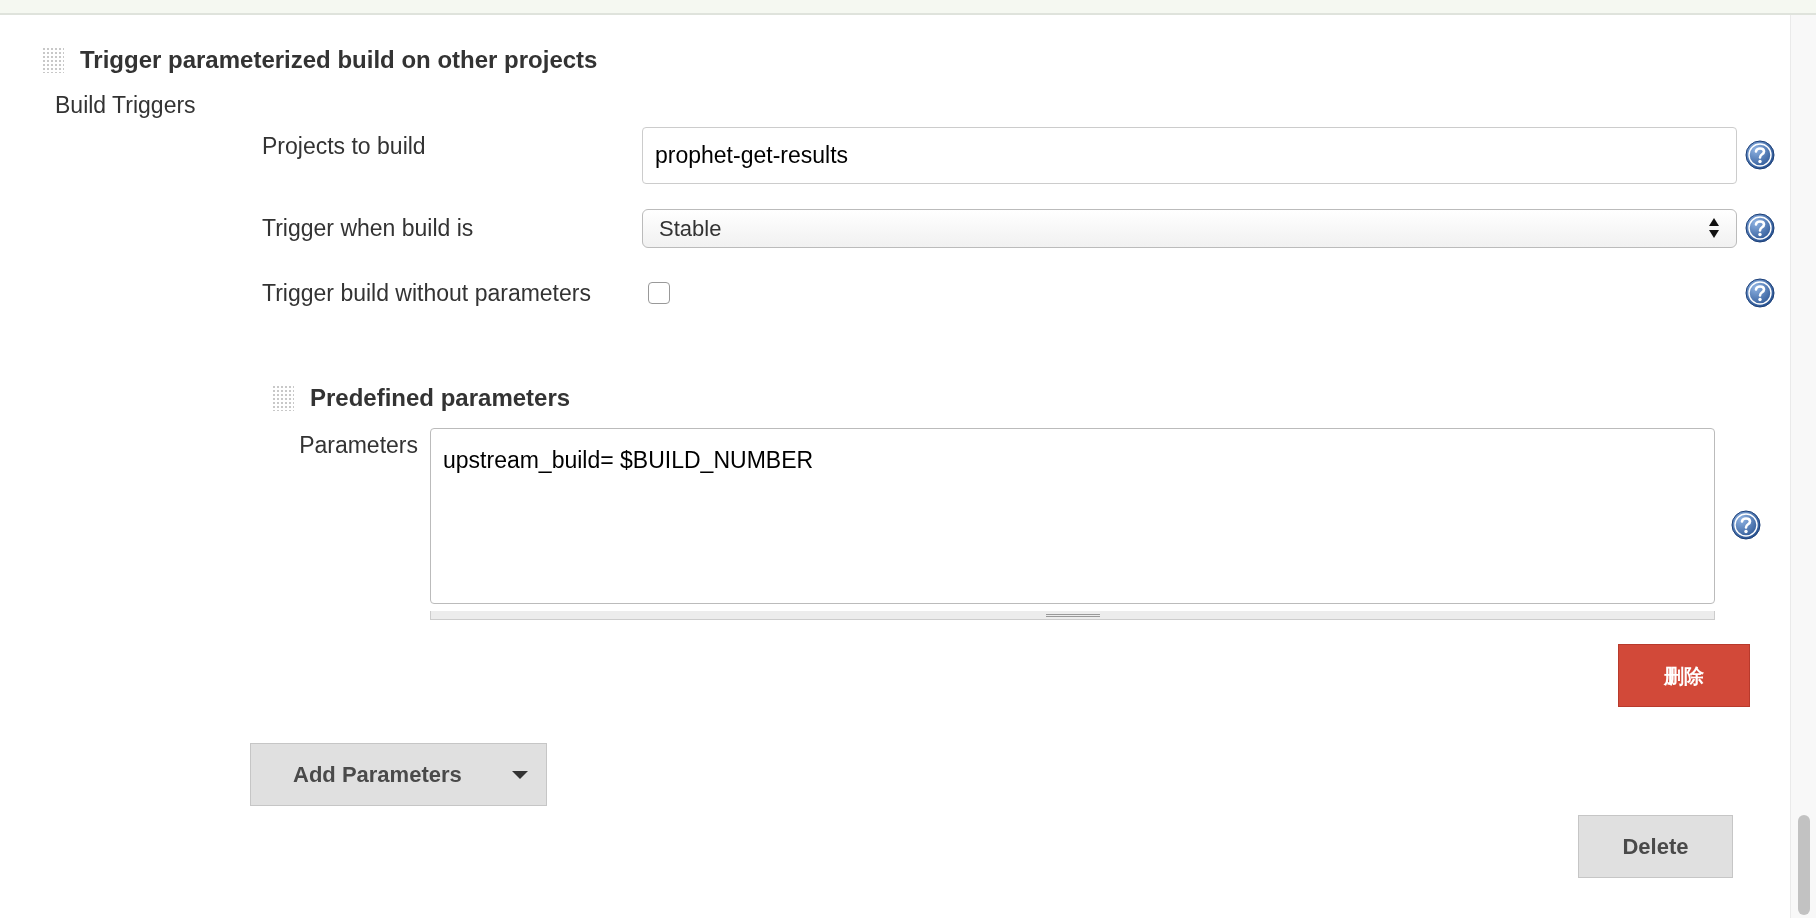 This screenshot has width=1816, height=920. I want to click on field-label: Projects to build, so click(344, 146).